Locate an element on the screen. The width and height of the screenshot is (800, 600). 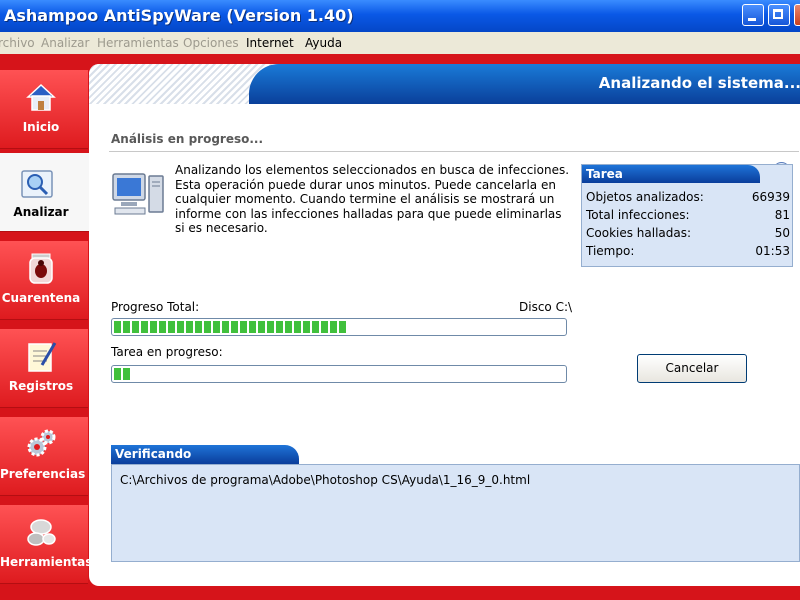
tarea-label: Total infecciones: is located at coordinates (638, 215).